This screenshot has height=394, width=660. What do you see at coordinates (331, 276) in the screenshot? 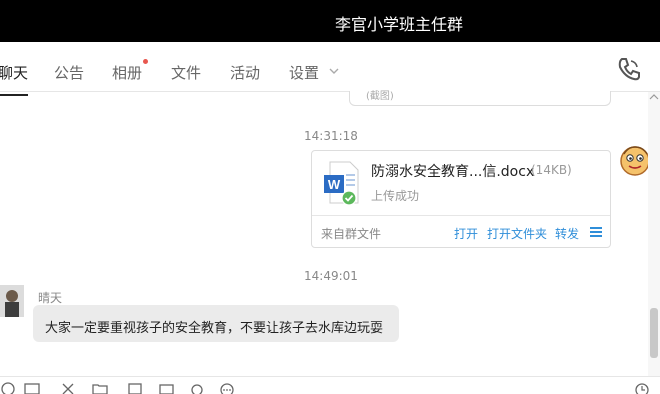
I see `message-timestamp: 14:49:01` at bounding box center [331, 276].